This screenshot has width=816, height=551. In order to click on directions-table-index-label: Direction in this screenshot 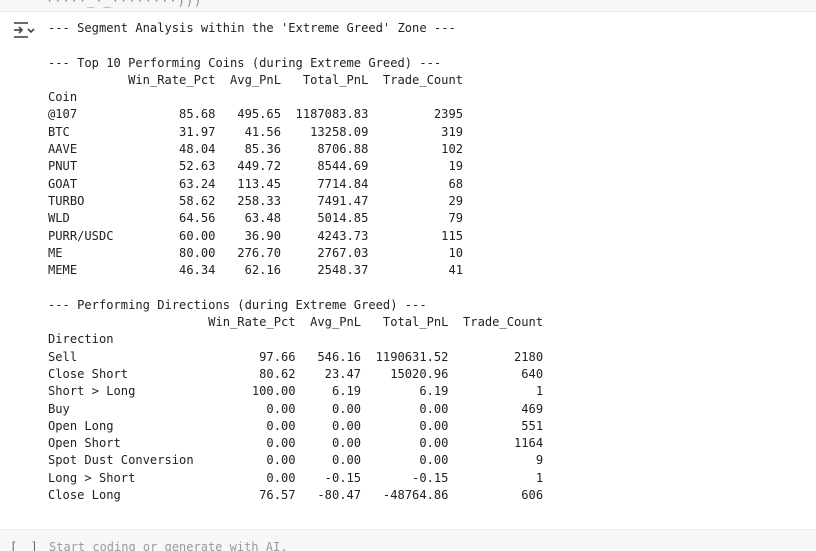, I will do `click(121, 339)`.